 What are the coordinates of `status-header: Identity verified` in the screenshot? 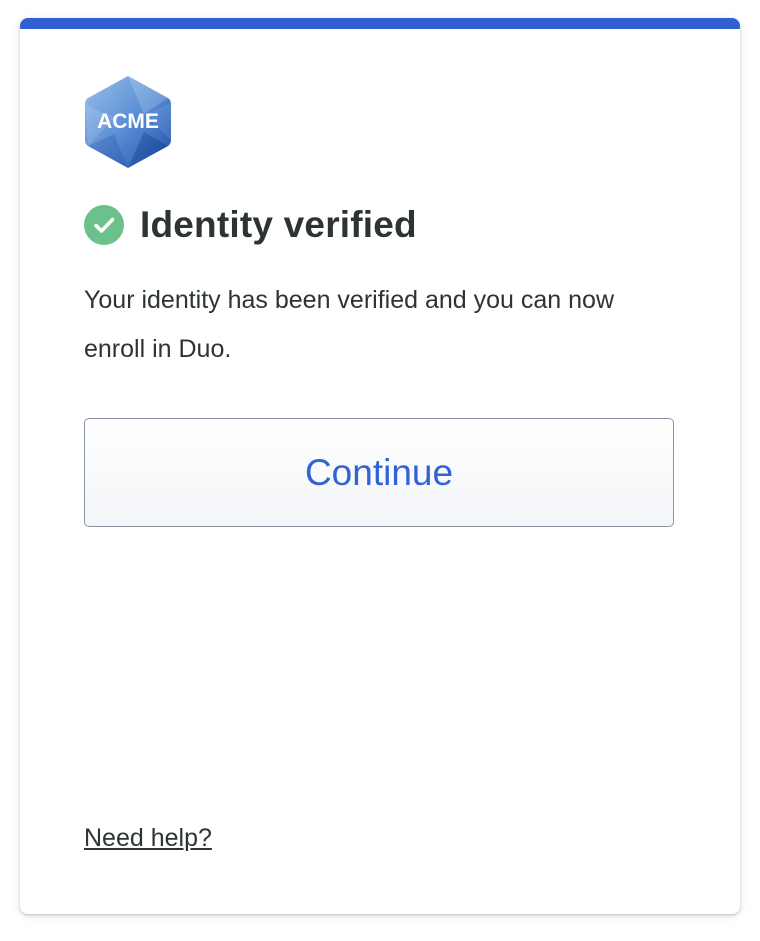 It's located at (250, 225).